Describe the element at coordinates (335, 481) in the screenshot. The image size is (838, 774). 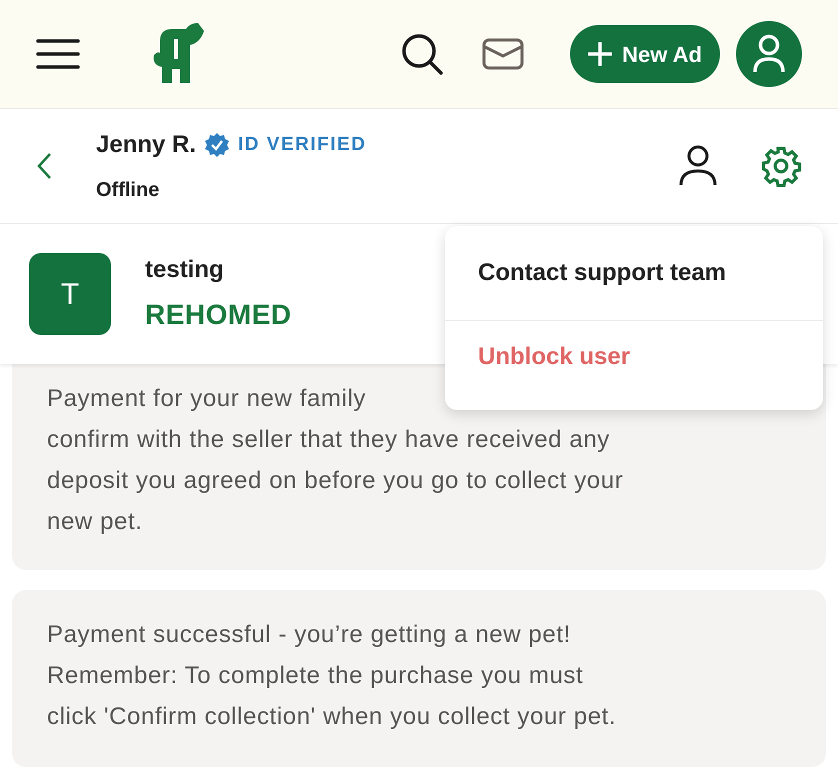
I see `message-text: deposit you agreed on before you go to collect your` at that location.